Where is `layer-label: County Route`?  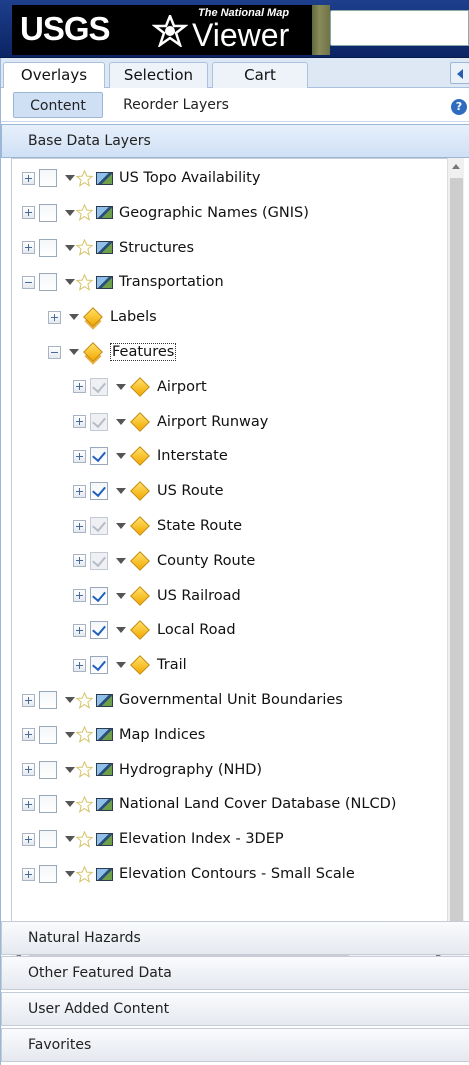
layer-label: County Route is located at coordinates (206, 561).